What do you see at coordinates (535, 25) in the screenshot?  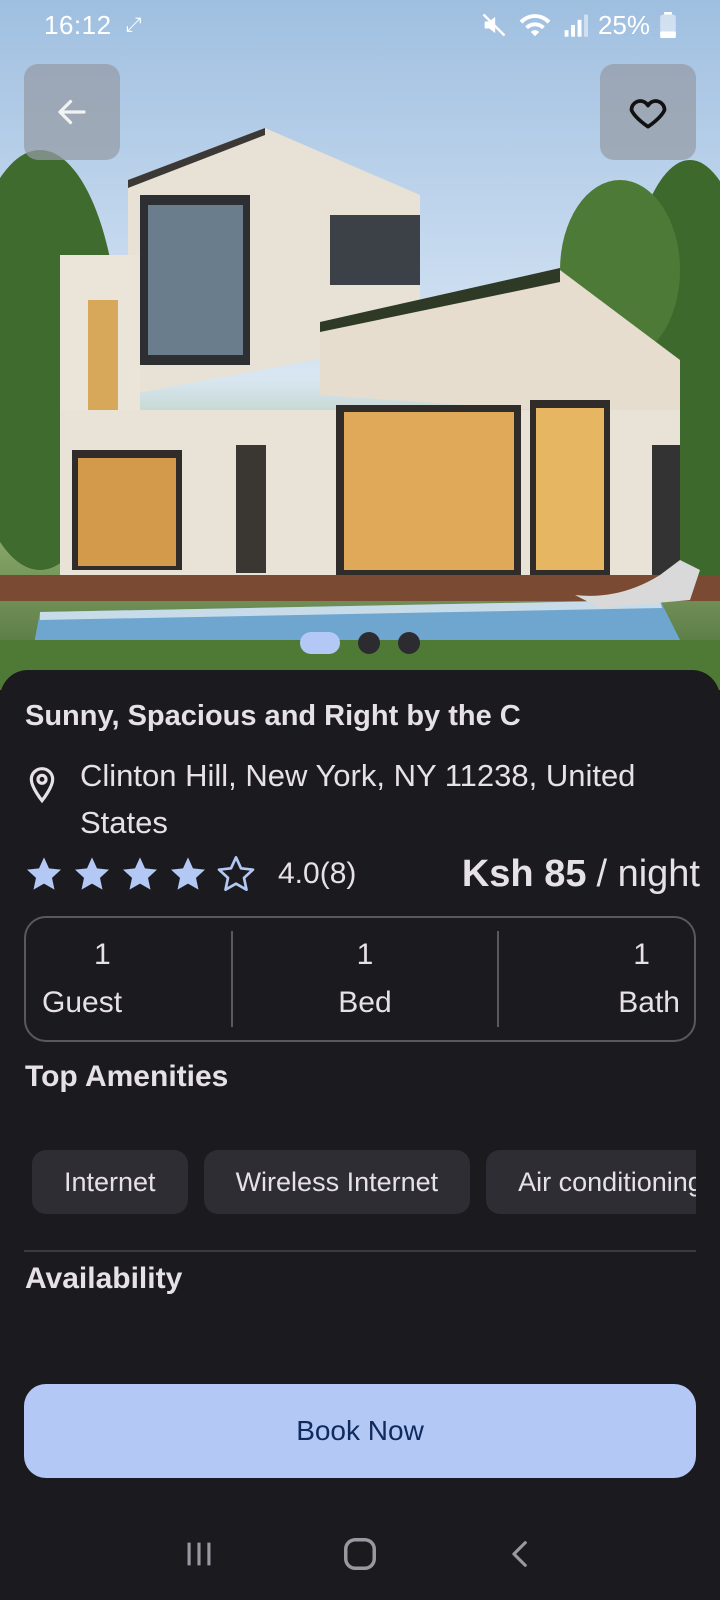 I see `wifi-icon` at bounding box center [535, 25].